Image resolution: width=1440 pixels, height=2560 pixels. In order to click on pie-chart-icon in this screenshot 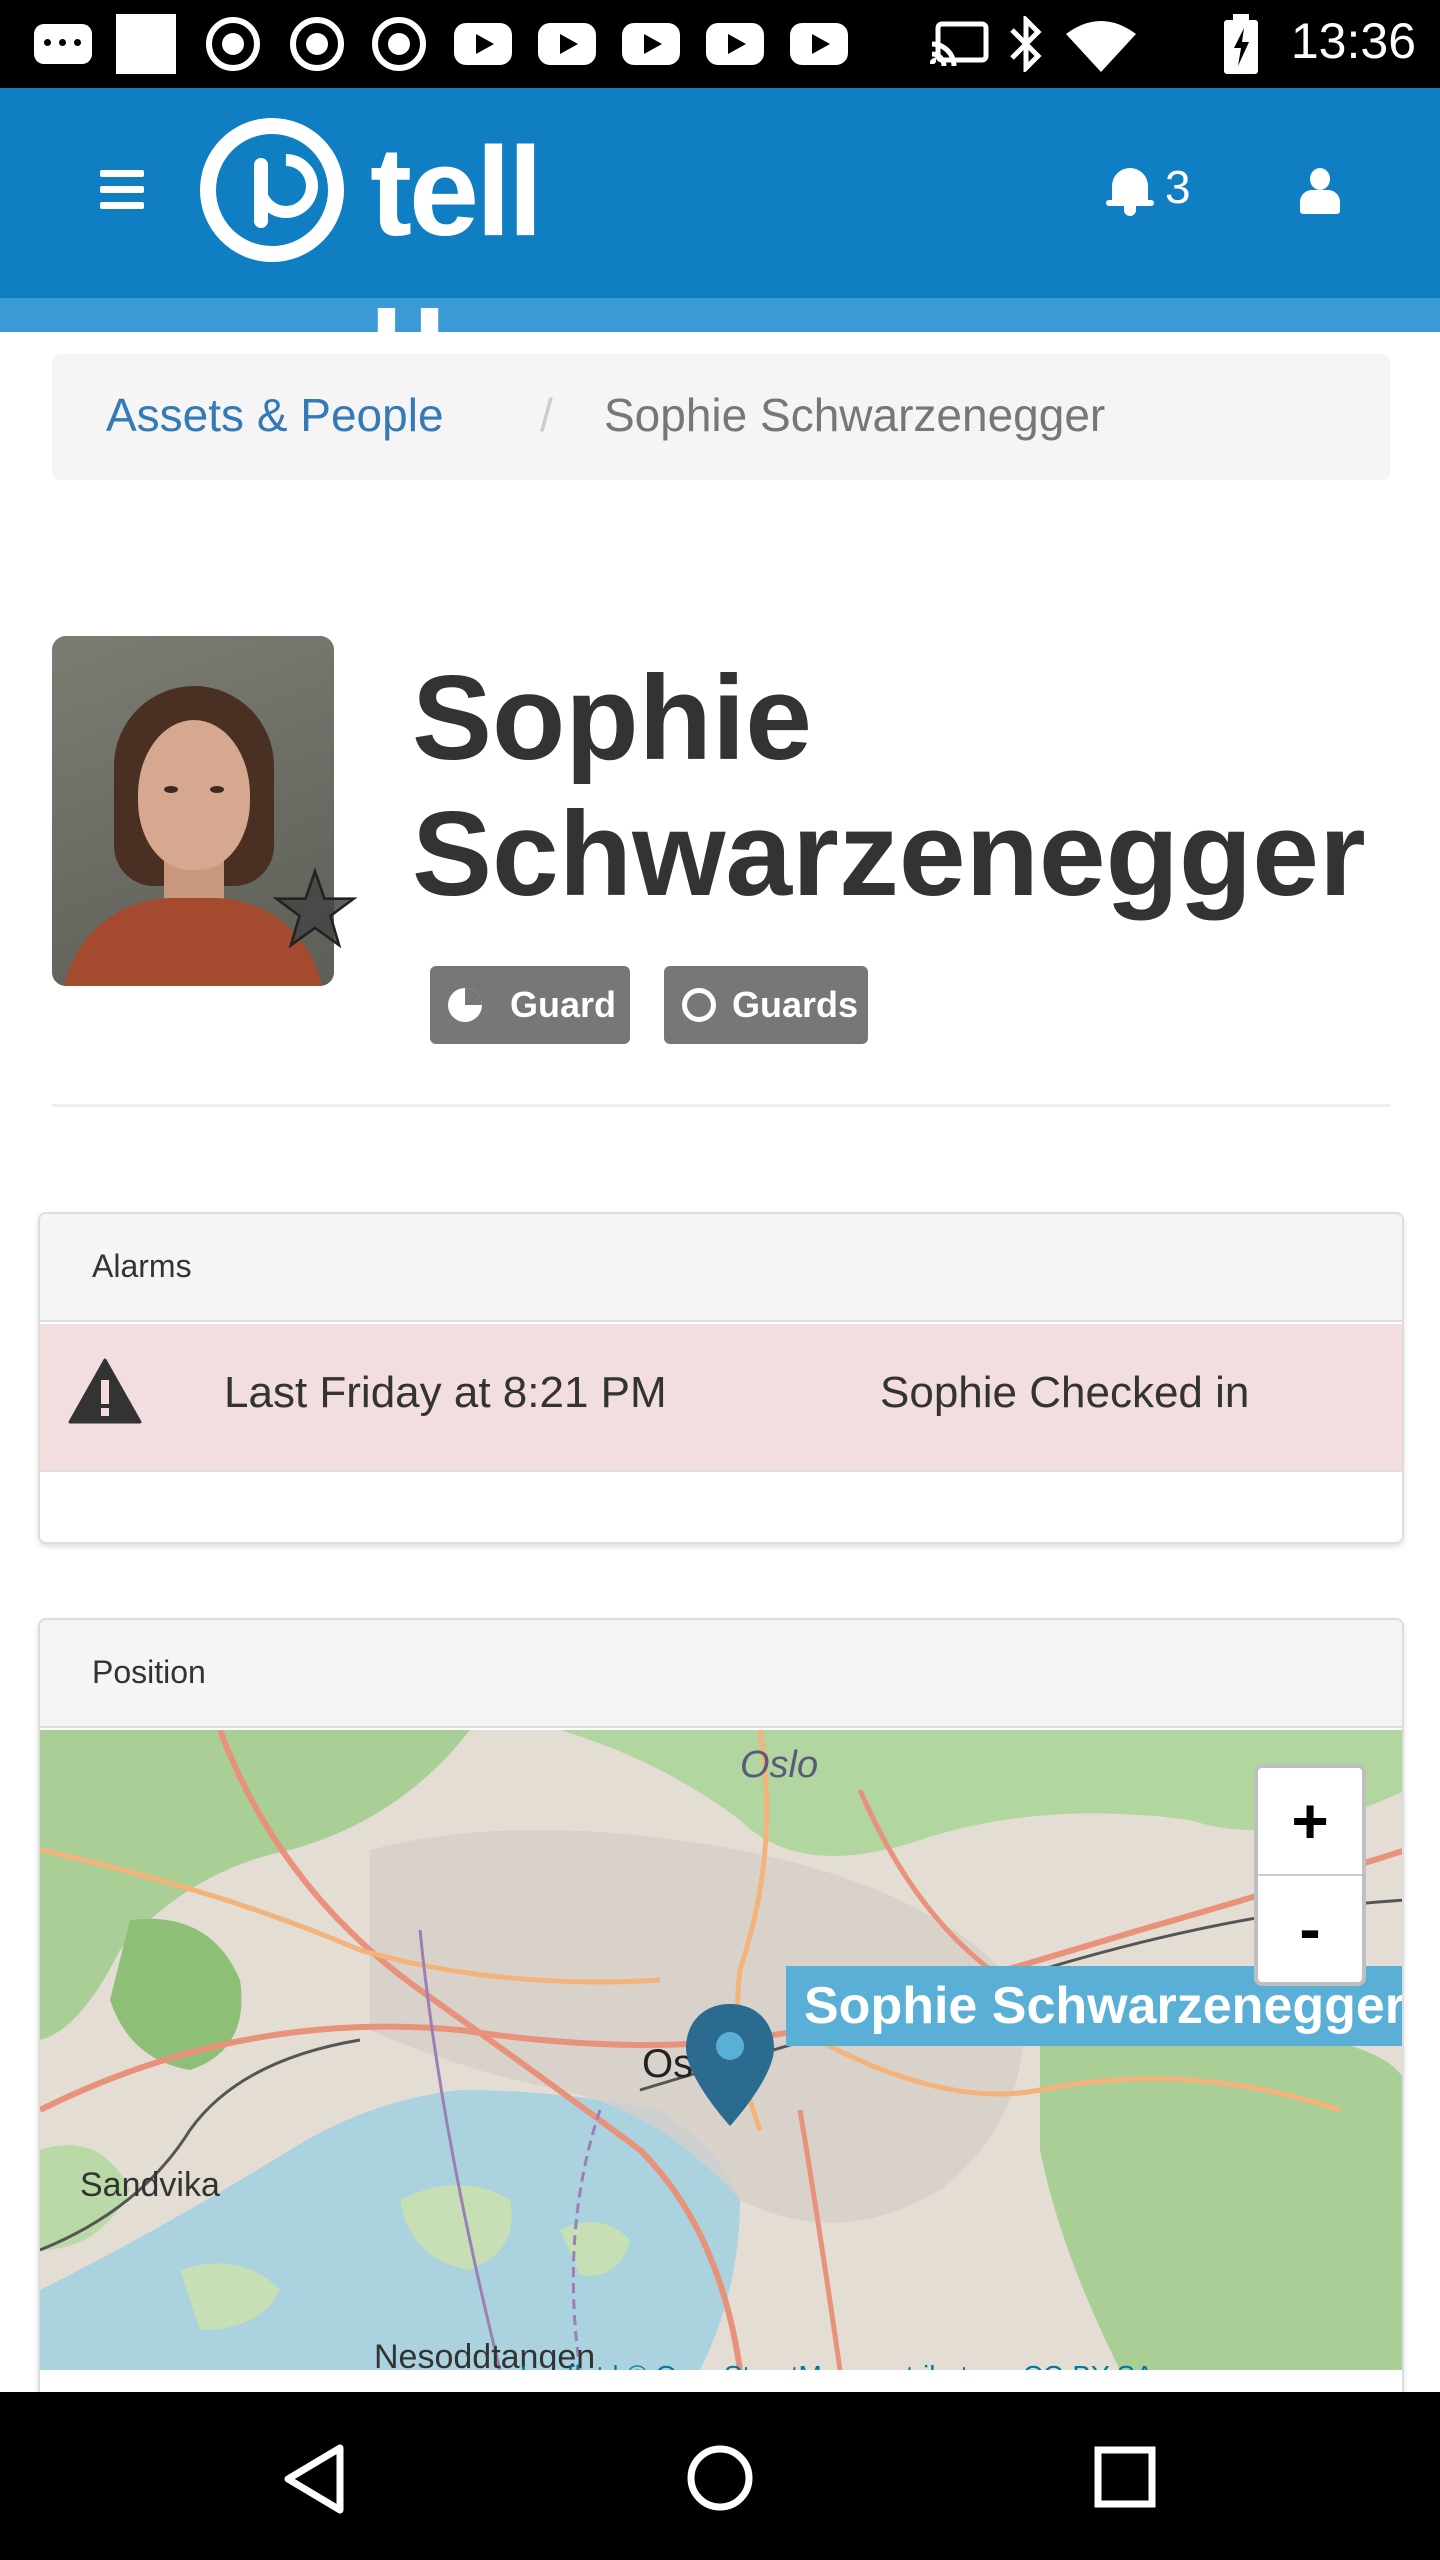, I will do `click(465, 1005)`.